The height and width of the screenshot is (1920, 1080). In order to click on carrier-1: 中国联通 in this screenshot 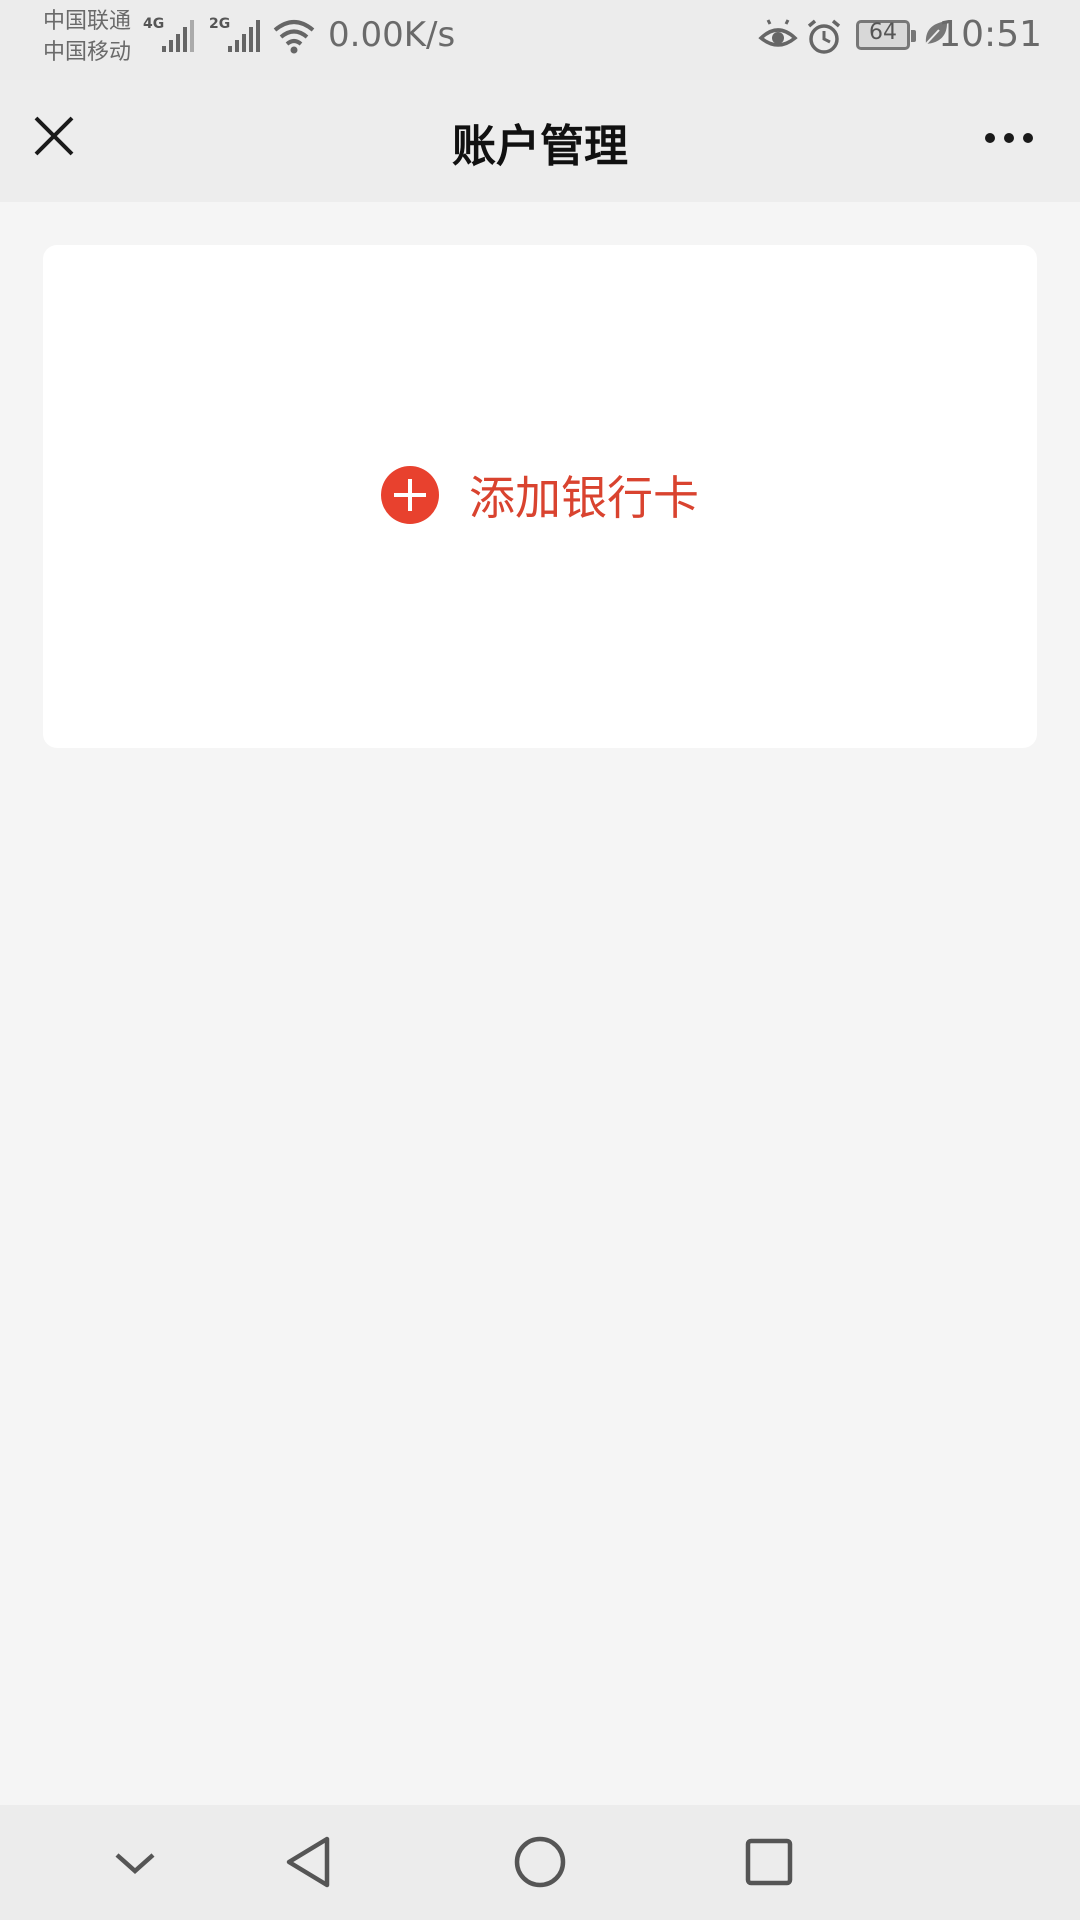, I will do `click(87, 21)`.